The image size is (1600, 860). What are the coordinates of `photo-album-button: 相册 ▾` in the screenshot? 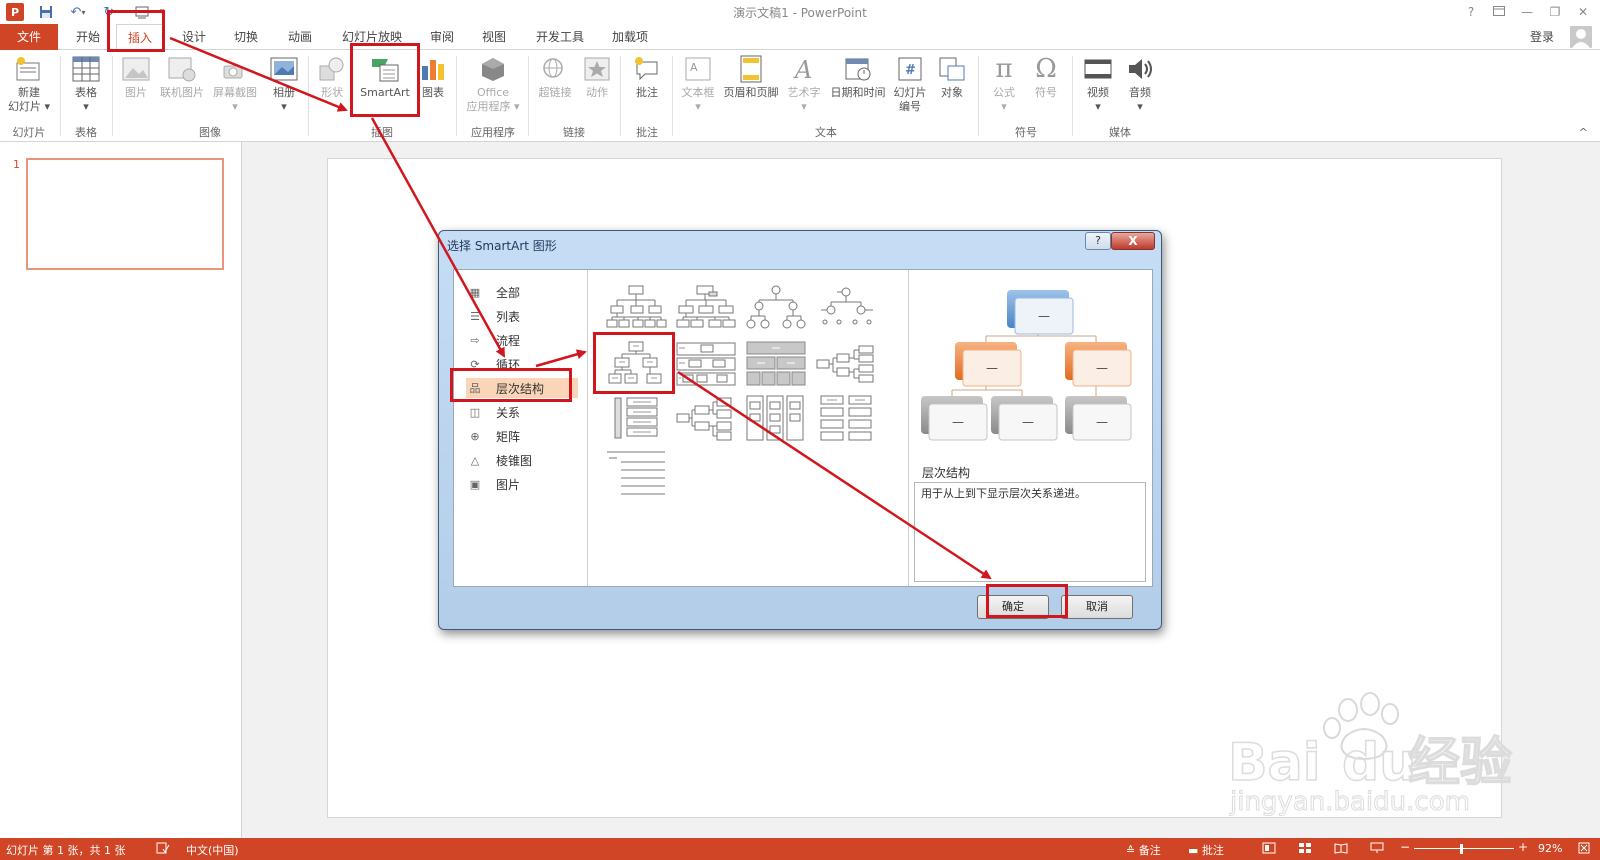 It's located at (284, 84).